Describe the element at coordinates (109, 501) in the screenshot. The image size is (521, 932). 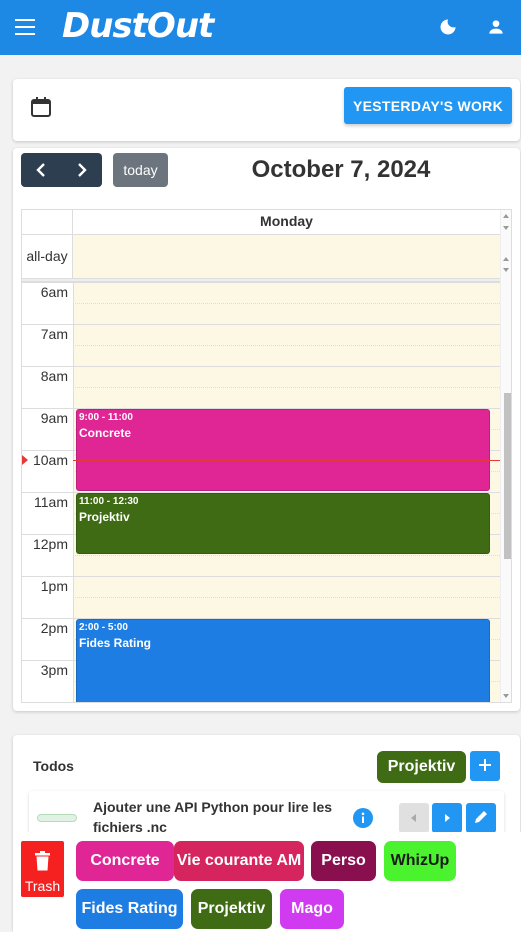
I see `event-time: 11:00 - 12:30` at that location.